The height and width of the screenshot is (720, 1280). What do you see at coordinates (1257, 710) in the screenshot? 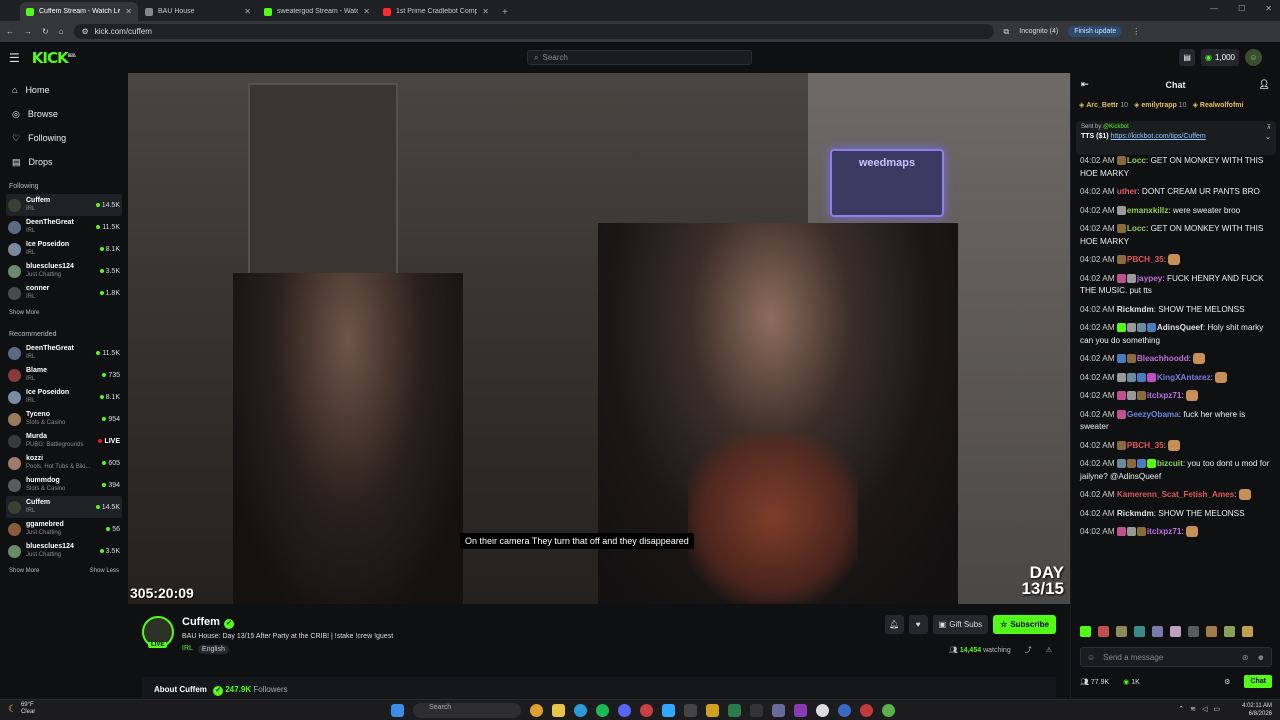
I see `system-clock: 4:02:11 AM 6/8/2026` at bounding box center [1257, 710].